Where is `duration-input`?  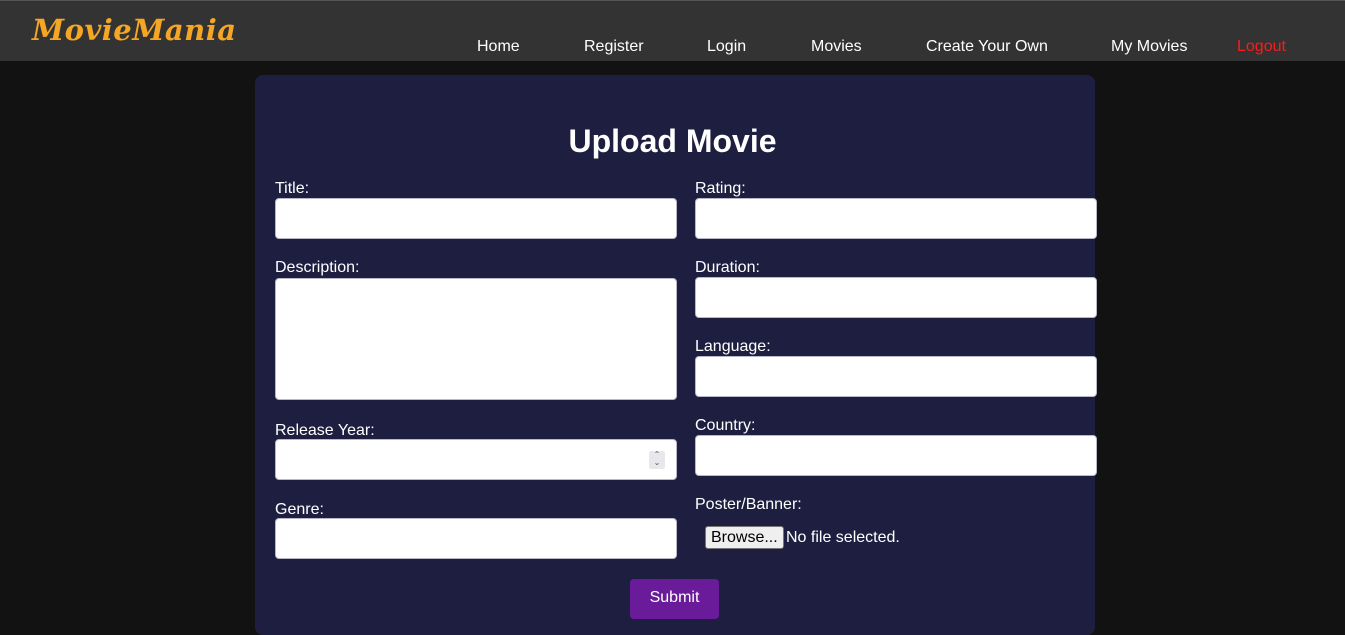 duration-input is located at coordinates (896, 297).